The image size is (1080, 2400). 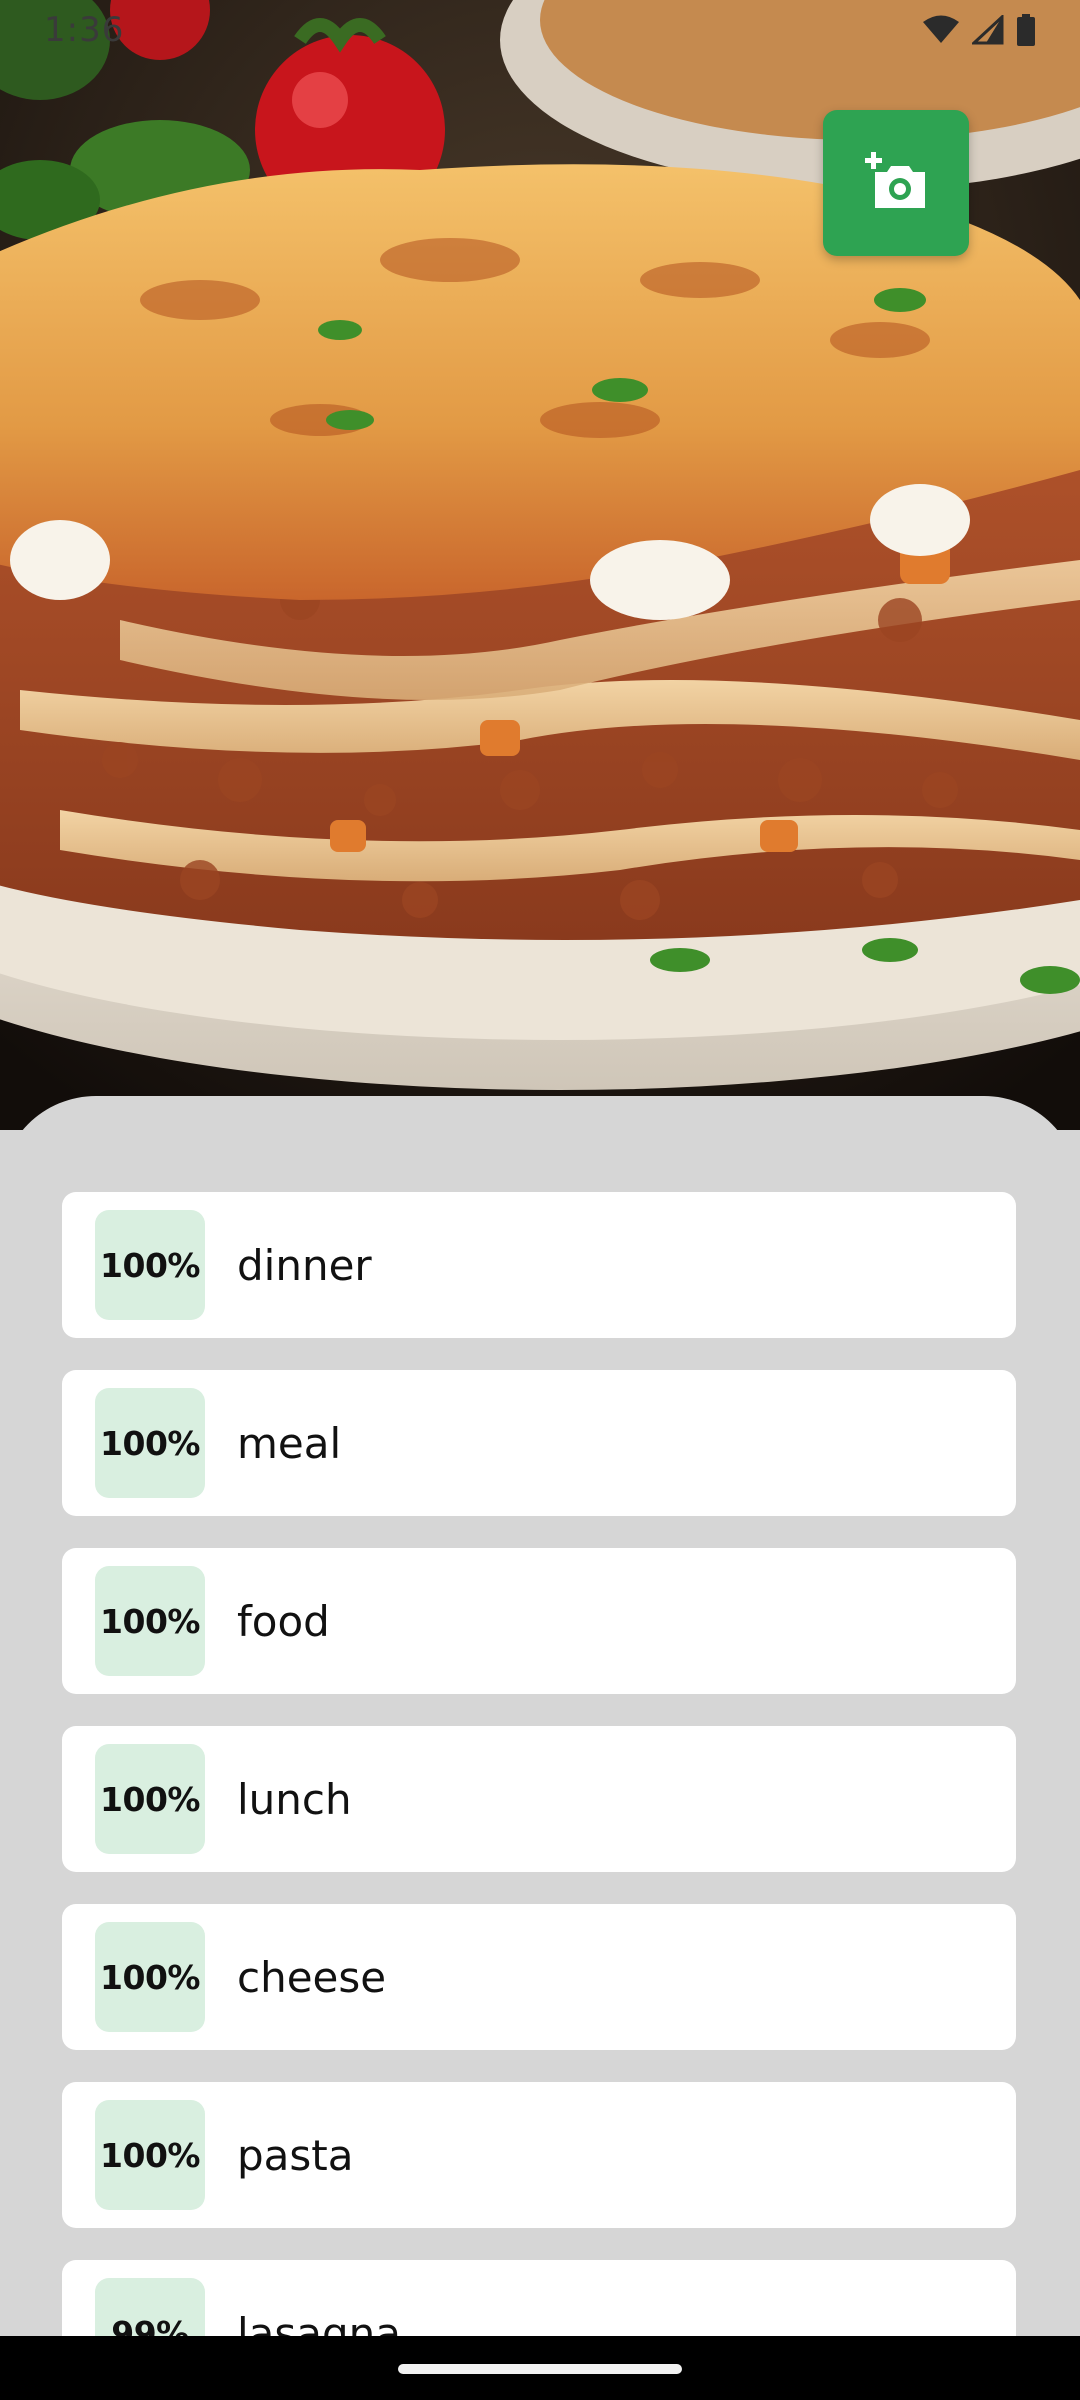 I want to click on cell-signal-icon, so click(x=987, y=31).